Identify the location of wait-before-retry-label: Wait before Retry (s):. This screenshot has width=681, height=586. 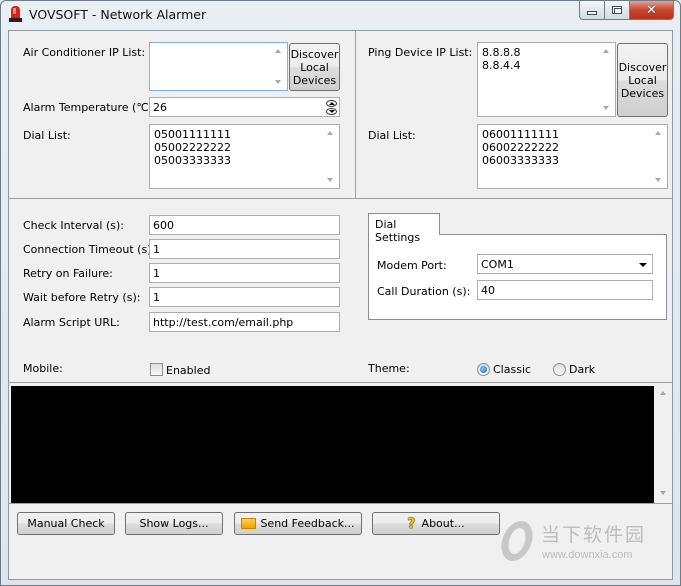
(82, 297).